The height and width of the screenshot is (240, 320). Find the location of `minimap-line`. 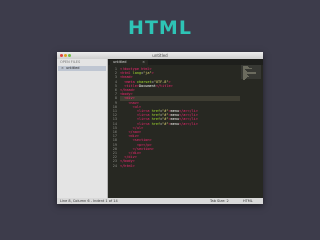

minimap-line is located at coordinates (244, 79).